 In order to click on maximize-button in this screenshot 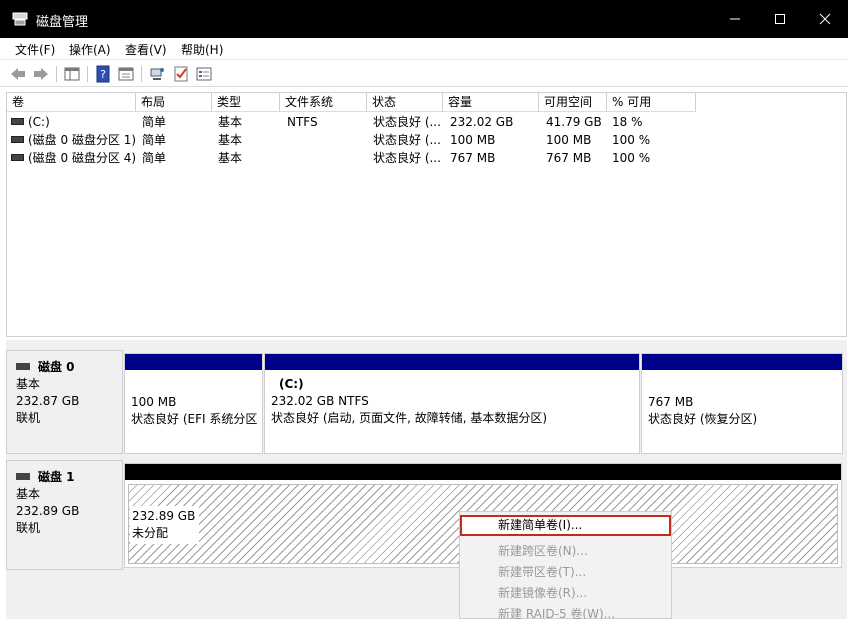, I will do `click(780, 19)`.